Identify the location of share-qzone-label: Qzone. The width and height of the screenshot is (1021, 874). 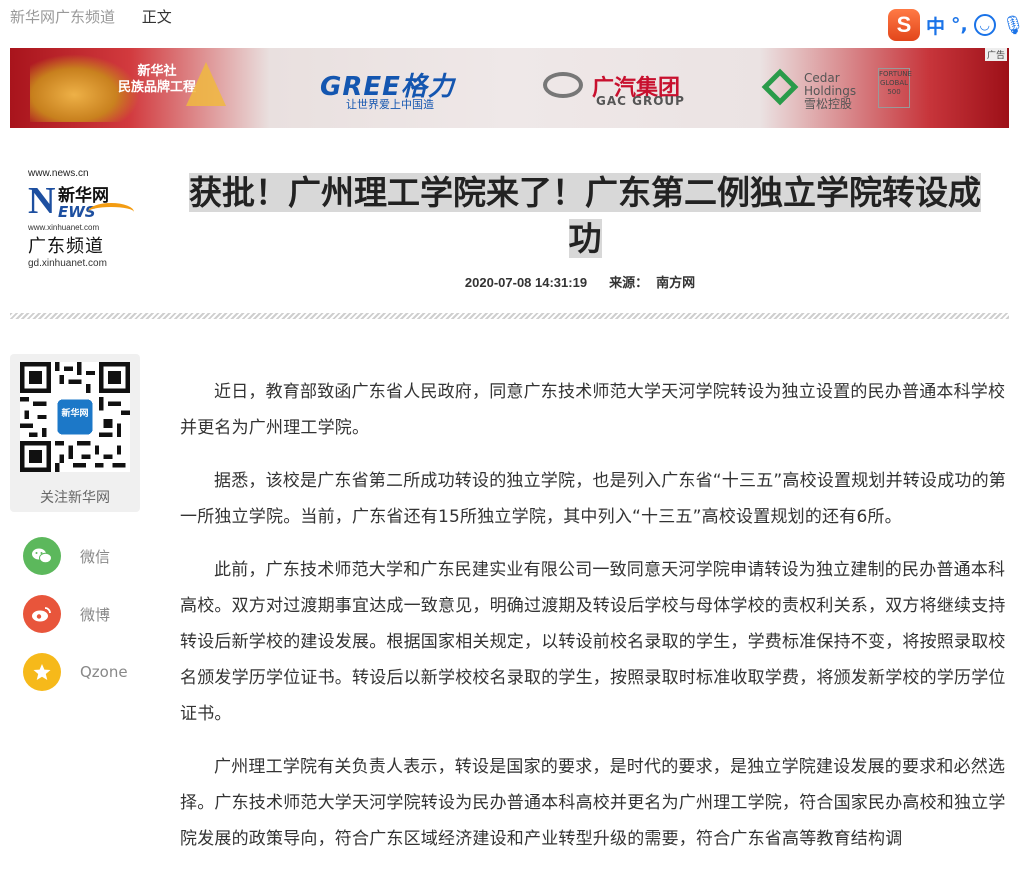
(104, 672).